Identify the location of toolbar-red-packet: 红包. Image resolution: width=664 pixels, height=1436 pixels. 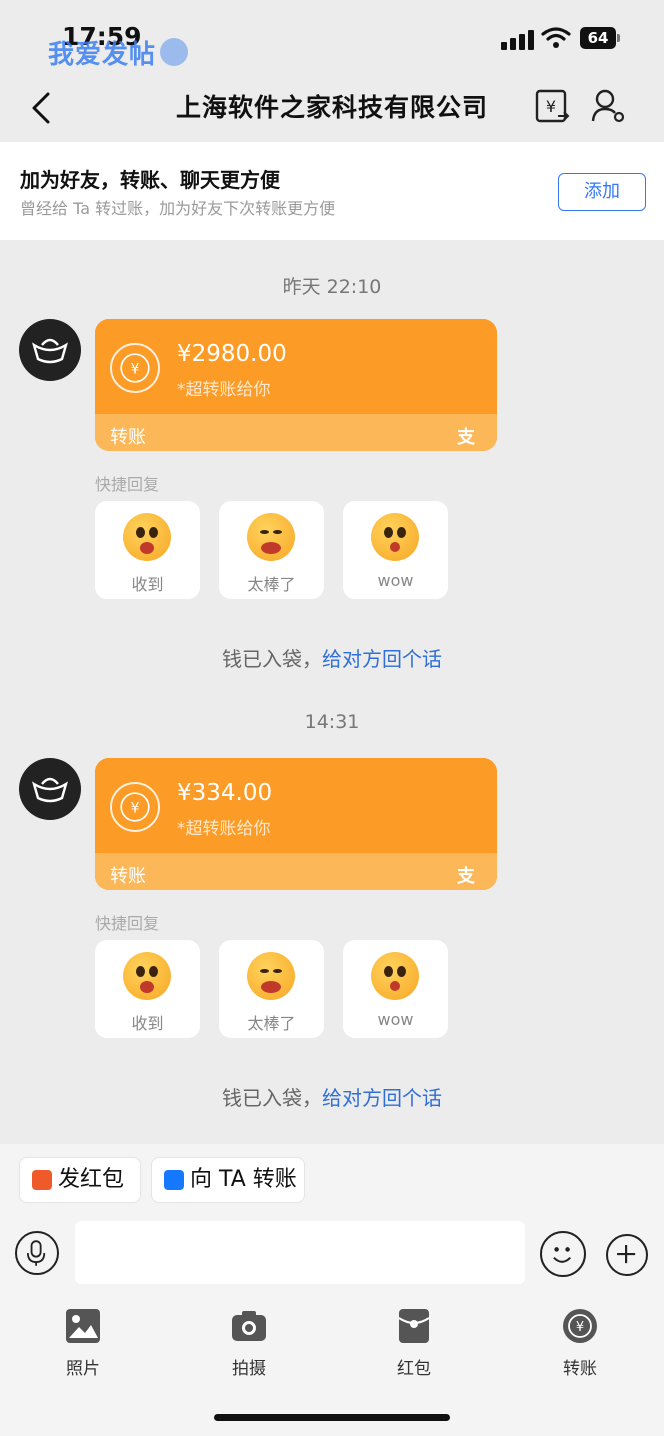
(414, 1341).